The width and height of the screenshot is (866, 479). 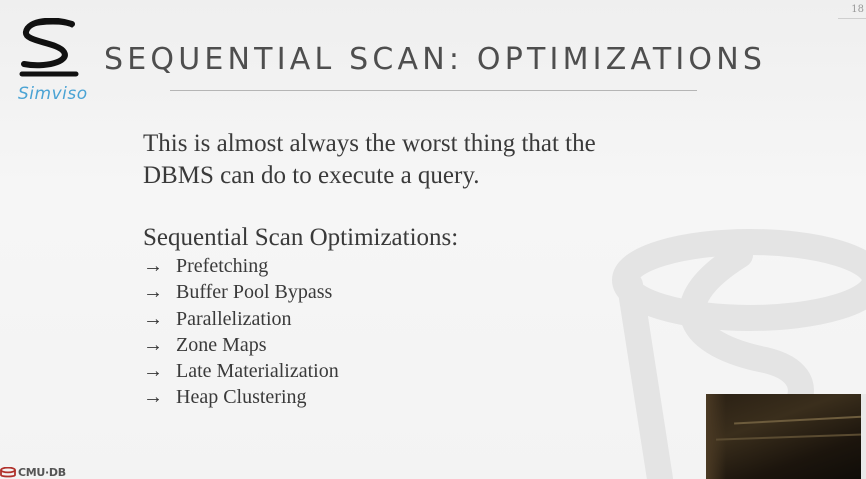 What do you see at coordinates (42, 472) in the screenshot?
I see `cmu-db-logo-text: CMU·DB` at bounding box center [42, 472].